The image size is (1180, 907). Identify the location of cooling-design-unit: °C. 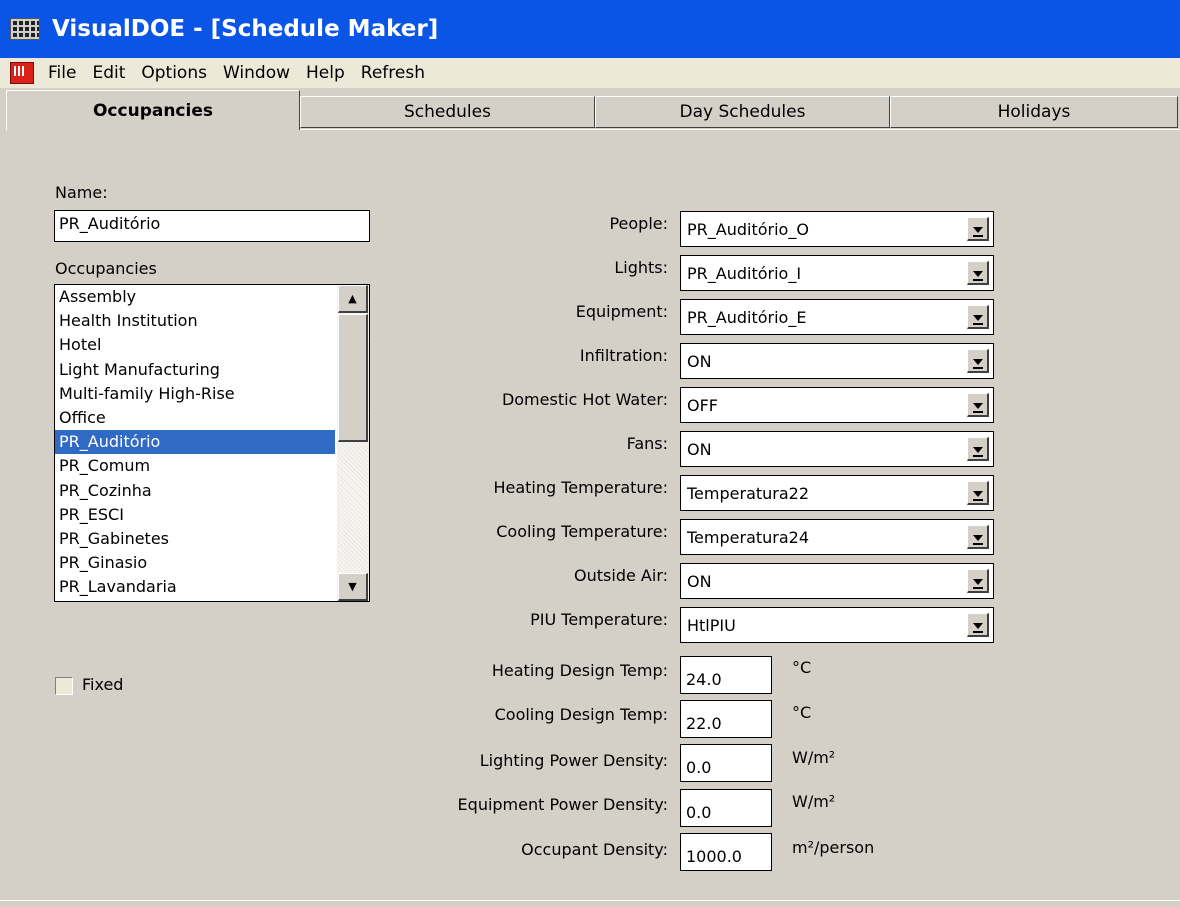
(802, 712).